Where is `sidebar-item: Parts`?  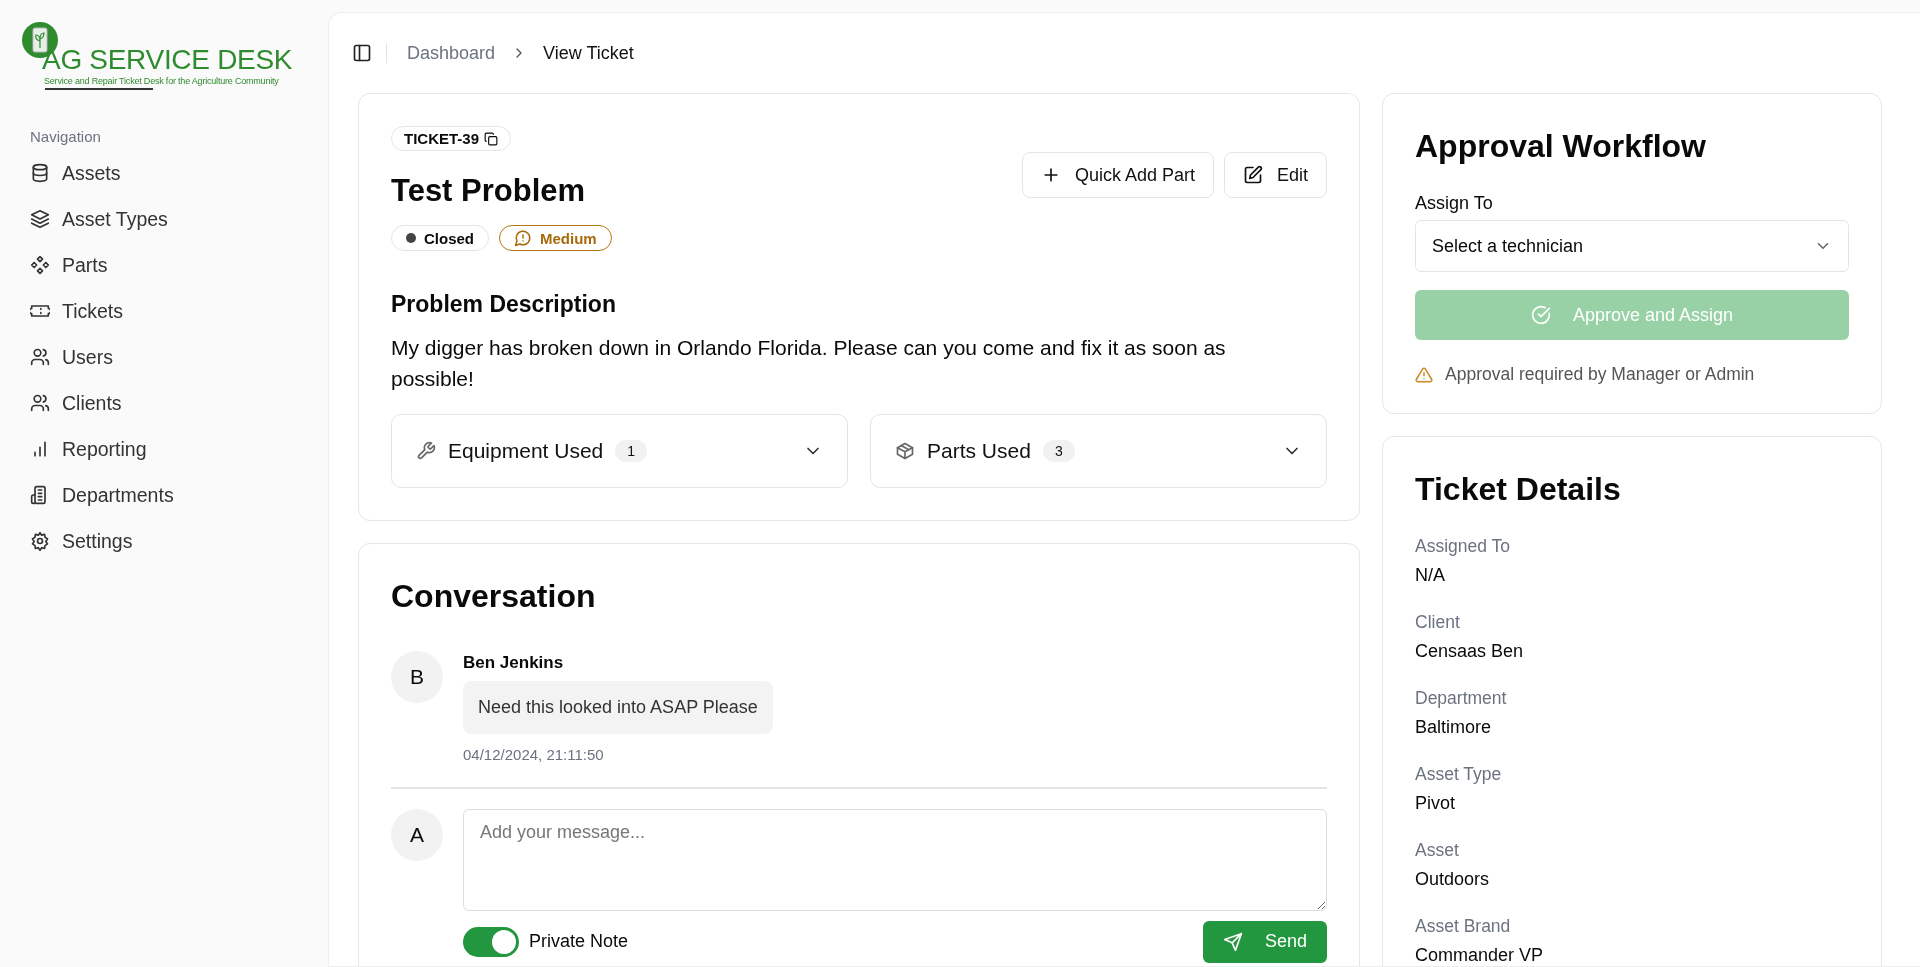
sidebar-item: Parts is located at coordinates (179, 265).